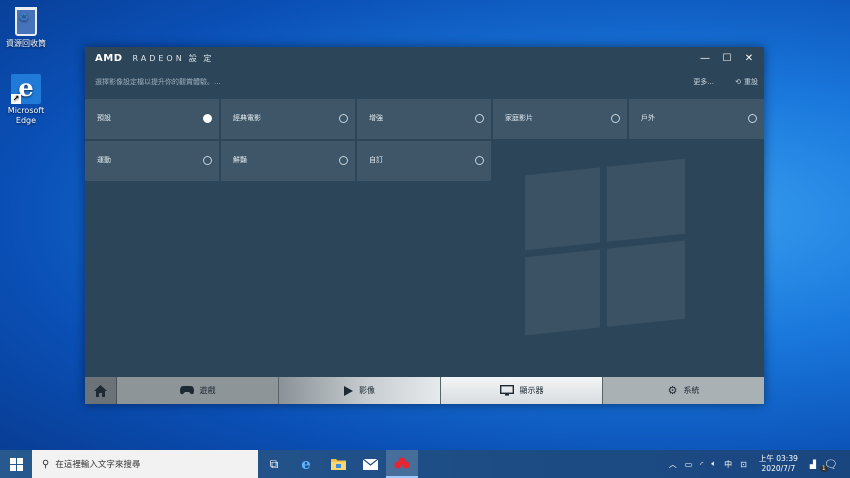  Describe the element at coordinates (691, 390) in the screenshot. I see `tab-system-label: 系統` at that location.